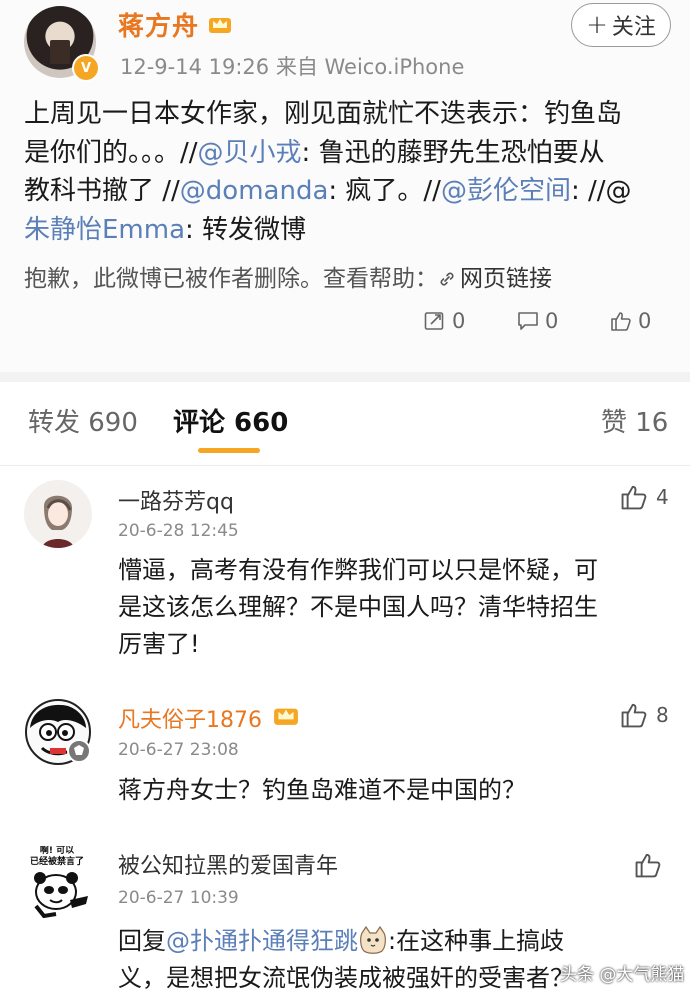 The image size is (690, 997). Describe the element at coordinates (83, 420) in the screenshot. I see `tab-repost: 转发 690` at that location.